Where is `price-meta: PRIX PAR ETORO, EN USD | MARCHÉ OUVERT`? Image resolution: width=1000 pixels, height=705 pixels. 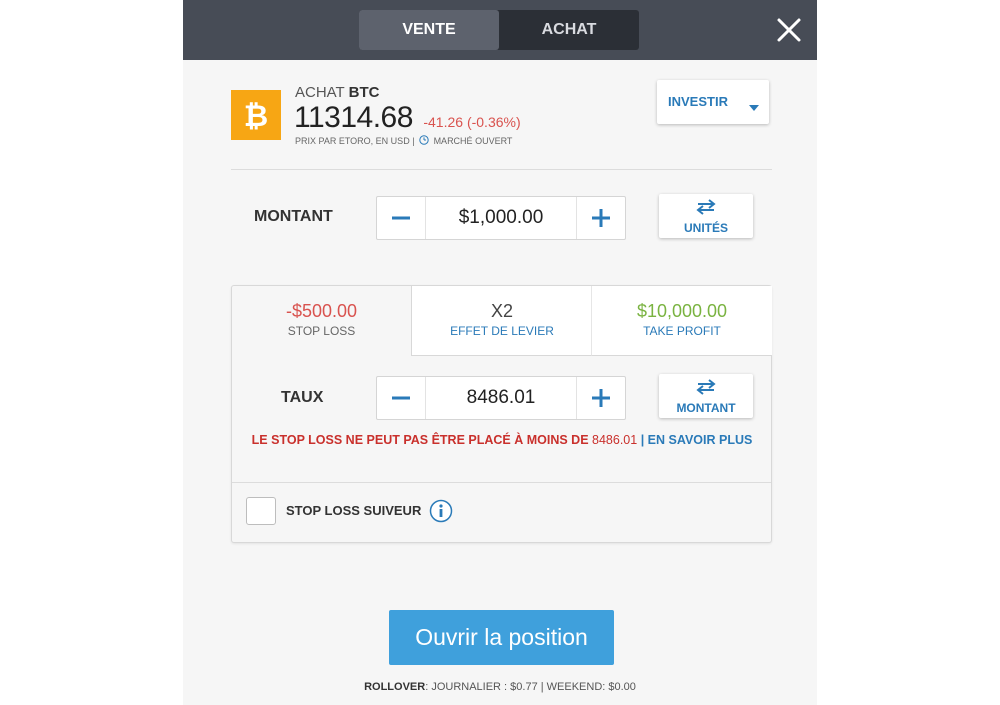
price-meta: PRIX PAR ETORO, EN USD | MARCHÉ OUVERT is located at coordinates (404, 140).